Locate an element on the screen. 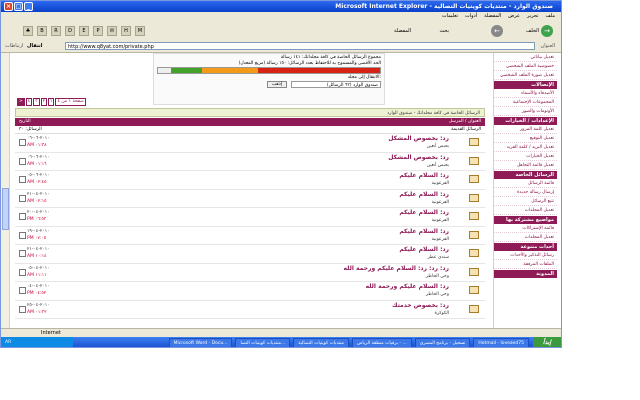 The width and height of the screenshot is (640, 400). sidebar-item: تعديل صورة الملف الشخصي is located at coordinates (525, 75).